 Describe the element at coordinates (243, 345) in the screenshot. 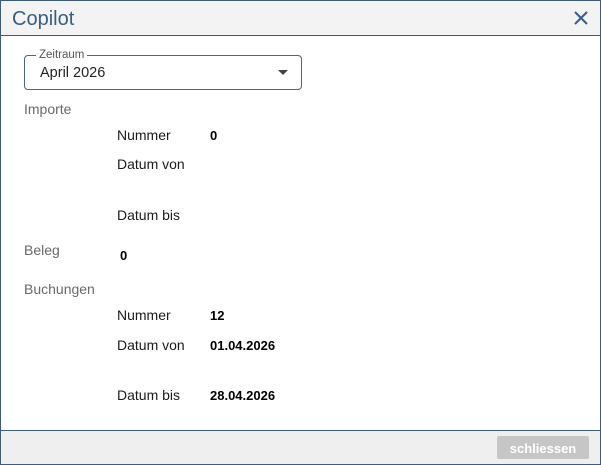

I see `buchungen-datum-von-value: 01.04.2026` at that location.